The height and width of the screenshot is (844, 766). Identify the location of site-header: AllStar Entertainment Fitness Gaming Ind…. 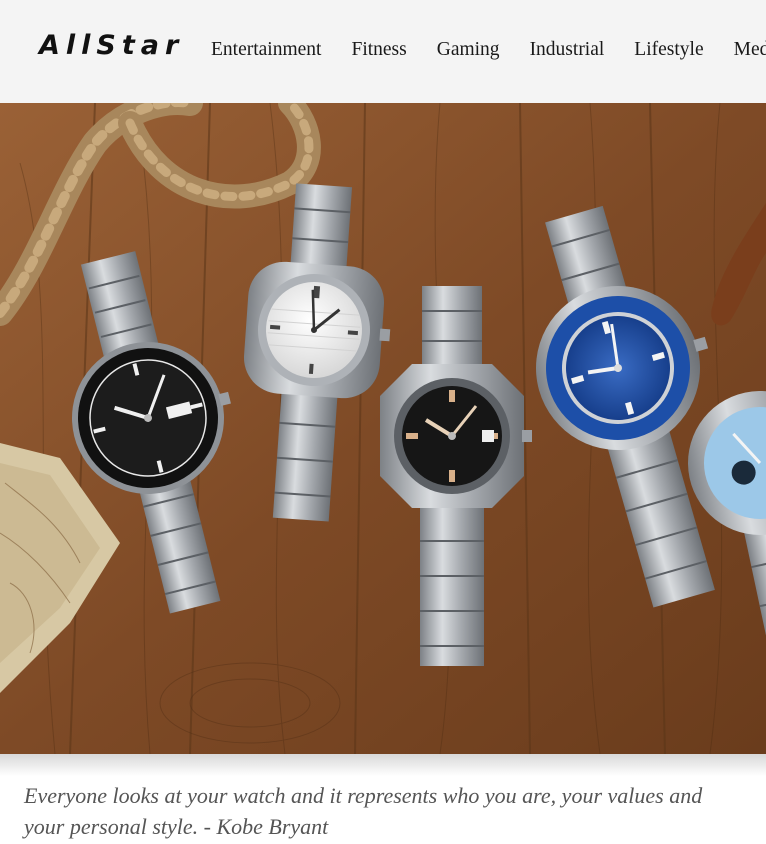
(383, 51).